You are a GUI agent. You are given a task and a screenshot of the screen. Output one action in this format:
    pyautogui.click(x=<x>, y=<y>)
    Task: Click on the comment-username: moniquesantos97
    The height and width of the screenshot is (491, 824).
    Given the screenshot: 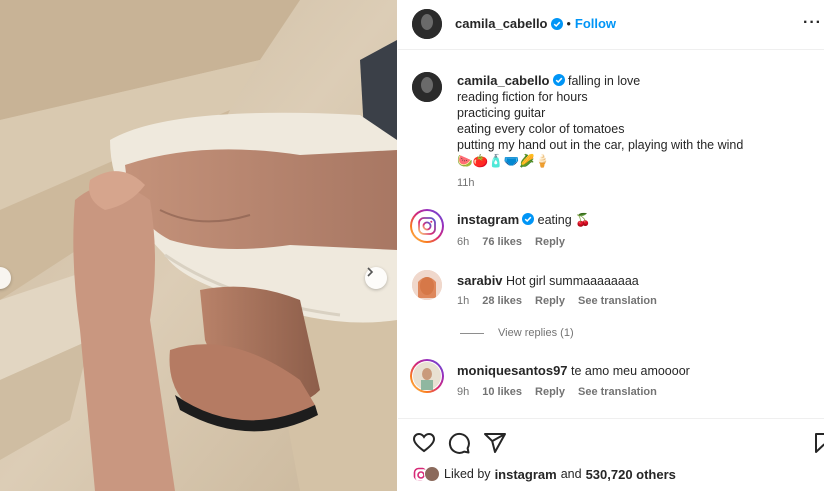 What is the action you would take?
    pyautogui.click(x=512, y=370)
    